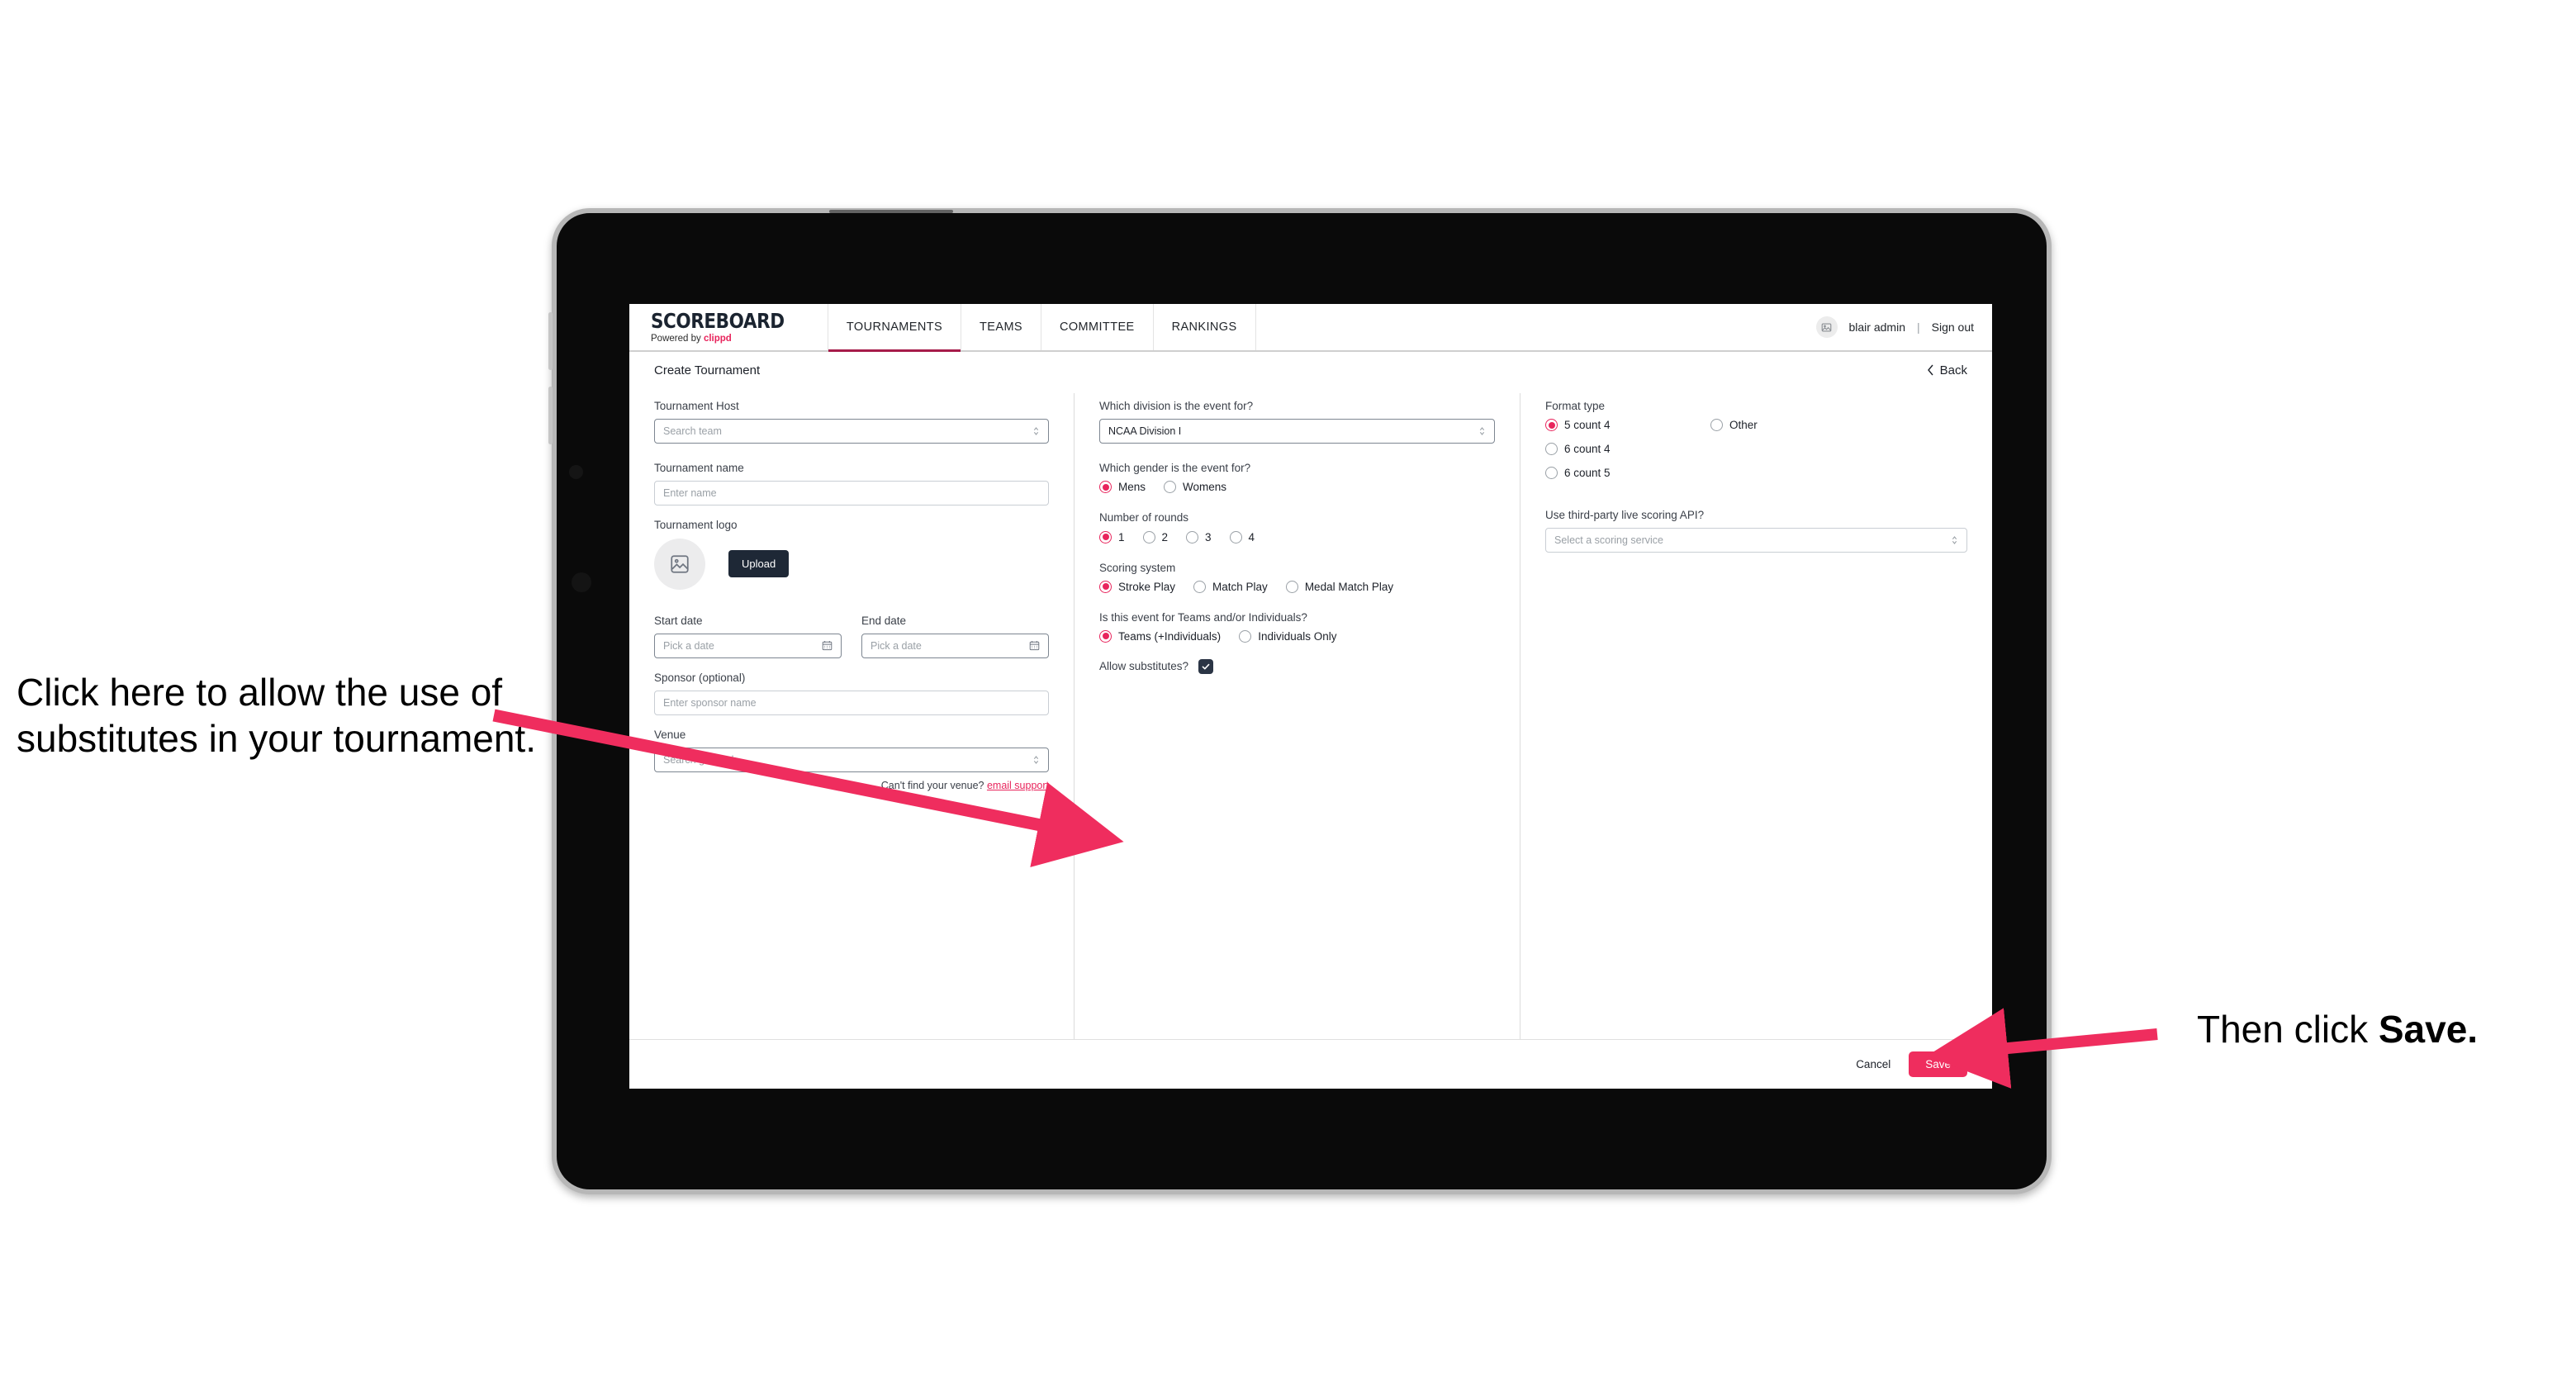  I want to click on check-icon, so click(1206, 666).